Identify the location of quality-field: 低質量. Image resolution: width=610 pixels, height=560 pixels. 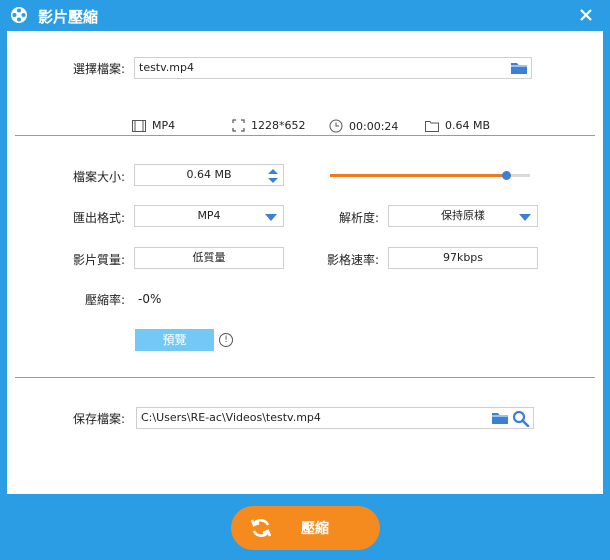
(209, 258).